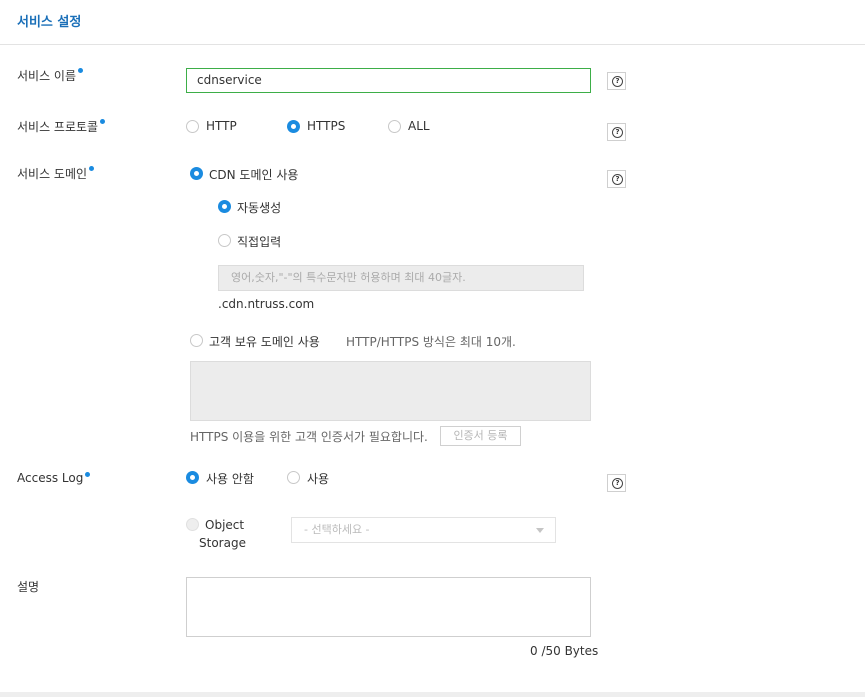 The image size is (865, 697). What do you see at coordinates (480, 436) in the screenshot?
I see `cert-register-button: 인증서 등록` at bounding box center [480, 436].